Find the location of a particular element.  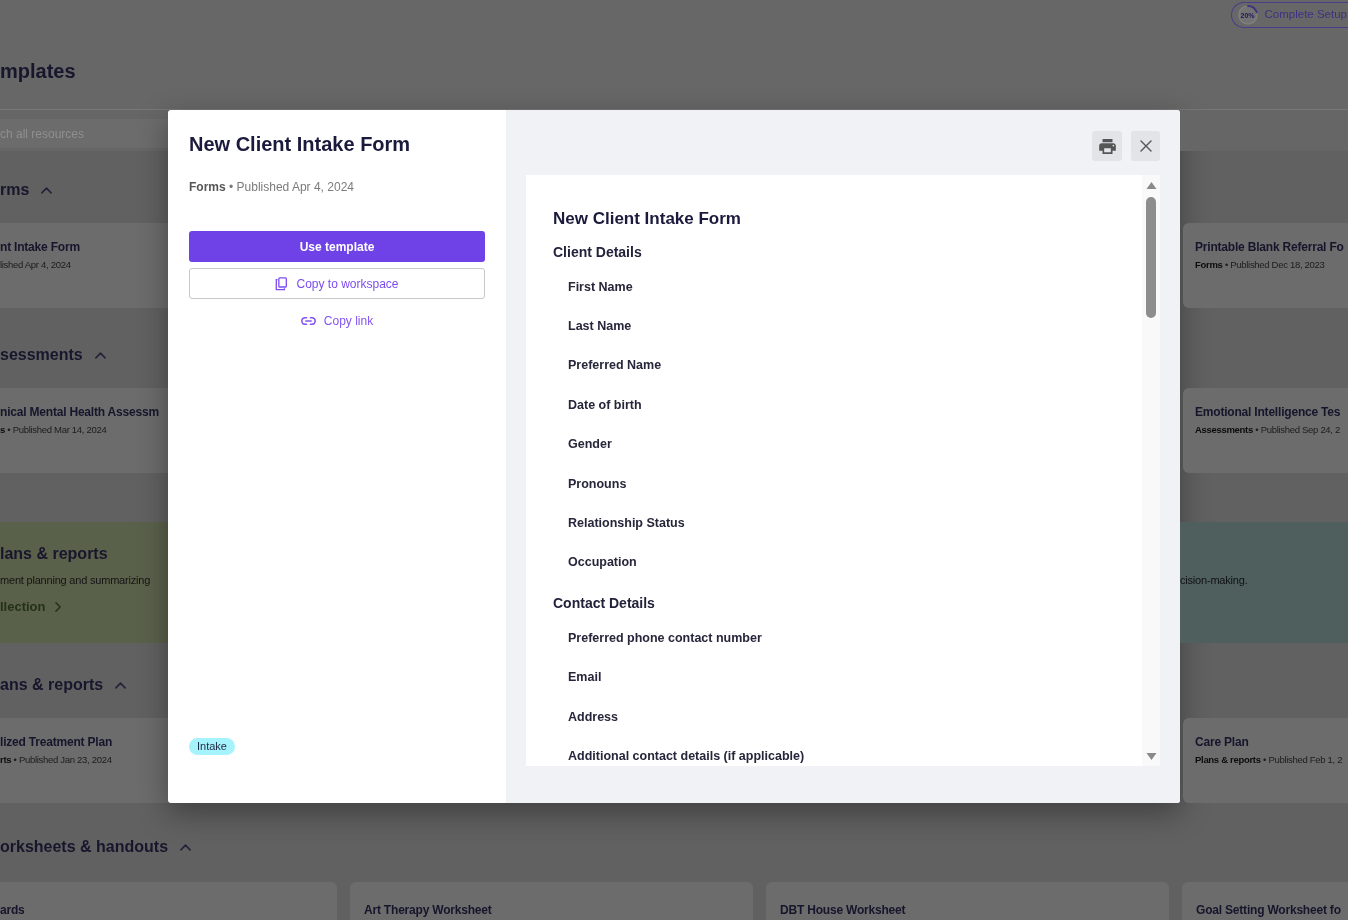

tag-badge: Intake is located at coordinates (212, 746).